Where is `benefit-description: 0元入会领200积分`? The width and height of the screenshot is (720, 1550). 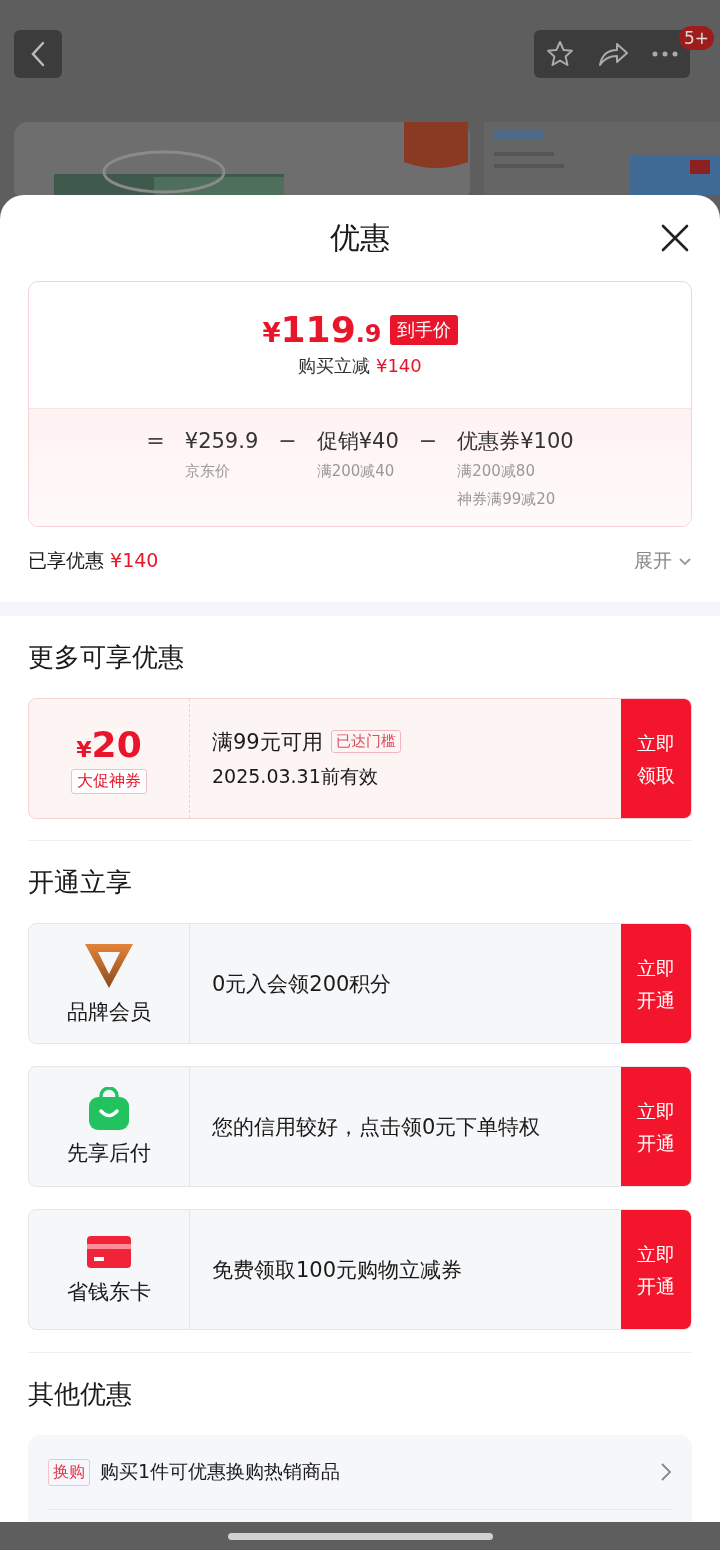
benefit-description: 0元入会领200积分 is located at coordinates (302, 984).